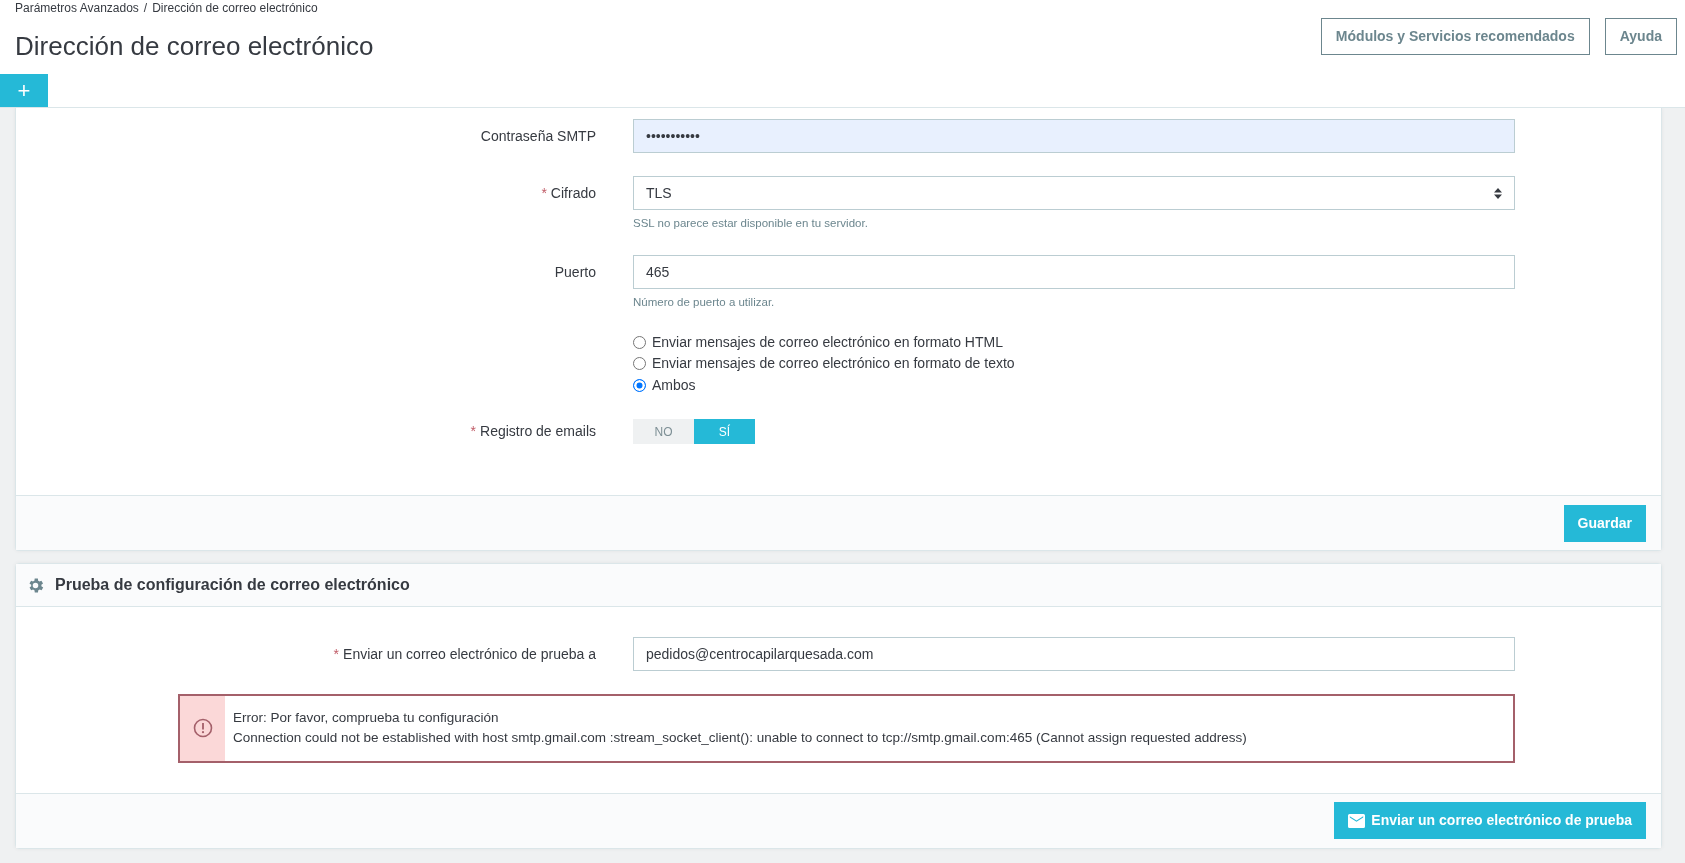 The width and height of the screenshot is (1685, 863). Describe the element at coordinates (1455, 36) in the screenshot. I see `recommended-modules-button: Módulos y Servicios recomendados` at that location.